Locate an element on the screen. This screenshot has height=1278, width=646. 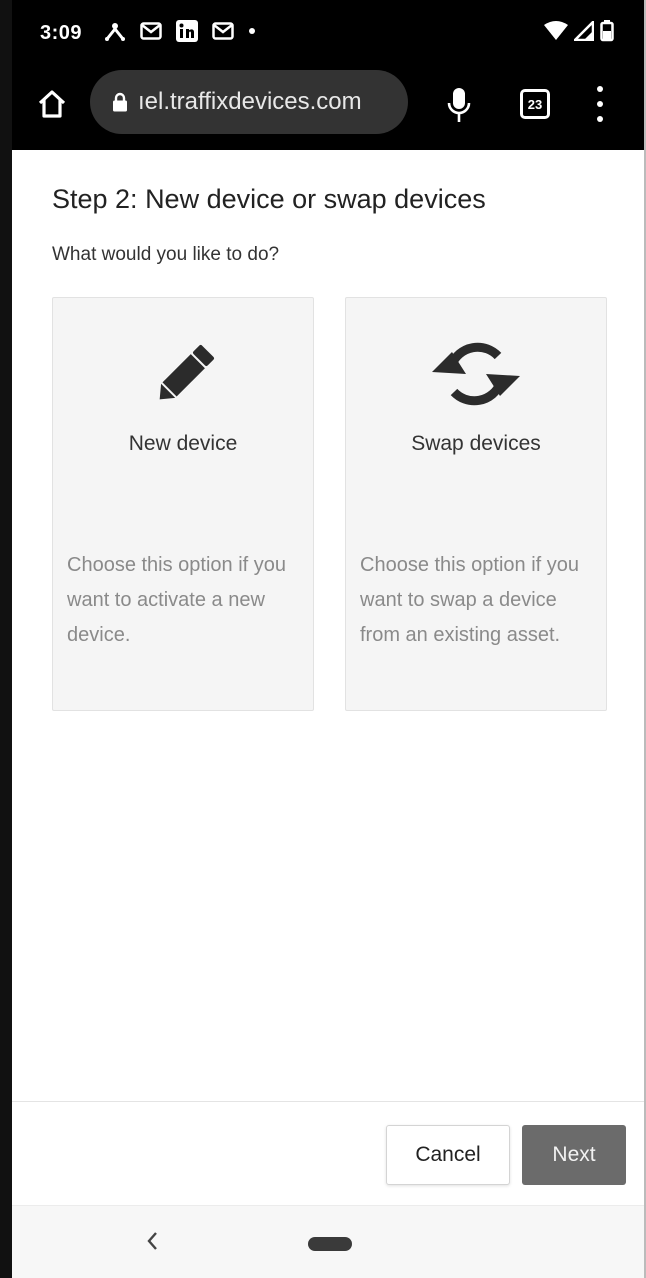
status-time: 3:09 is located at coordinates (61, 33).